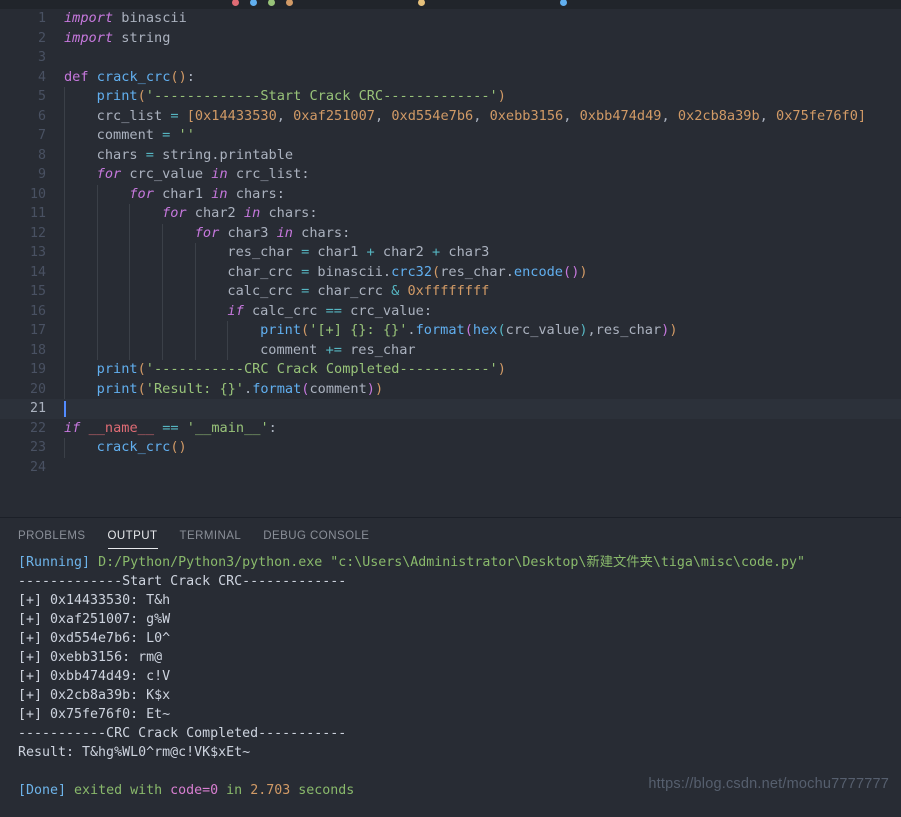 The width and height of the screenshot is (901, 817). I want to click on code-line: 21, so click(450, 409).